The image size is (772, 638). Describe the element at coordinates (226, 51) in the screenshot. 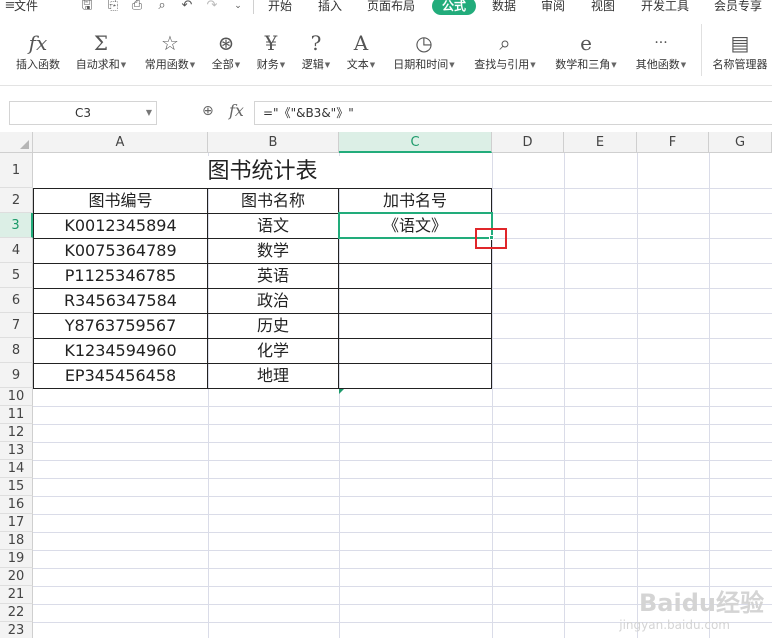

I see `all-functions-button: ⊛ 全部▼` at that location.